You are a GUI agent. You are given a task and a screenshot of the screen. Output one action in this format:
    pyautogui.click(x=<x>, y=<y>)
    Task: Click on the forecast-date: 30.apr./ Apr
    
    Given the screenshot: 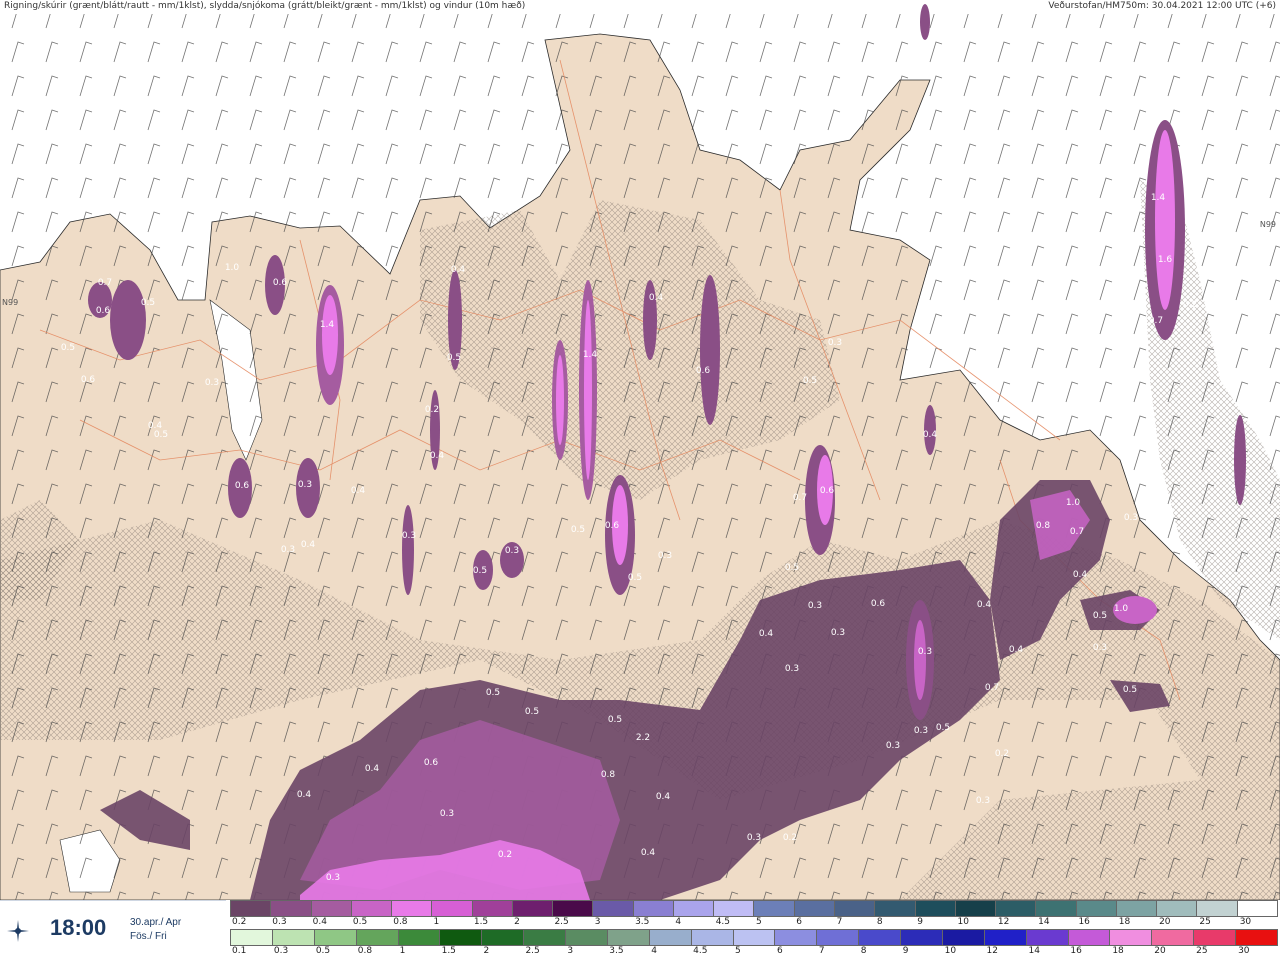 What is the action you would take?
    pyautogui.click(x=156, y=922)
    